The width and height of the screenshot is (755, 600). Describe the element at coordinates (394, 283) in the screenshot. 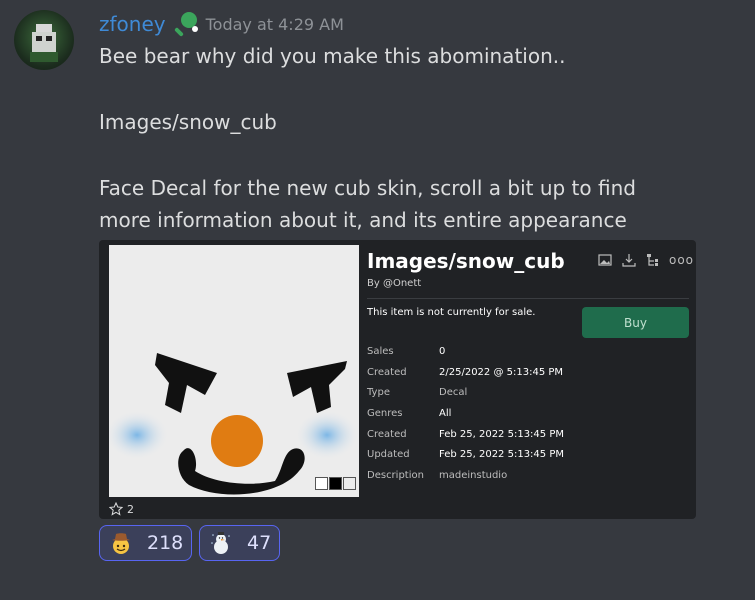

I see `item-creator: By @Onett` at that location.